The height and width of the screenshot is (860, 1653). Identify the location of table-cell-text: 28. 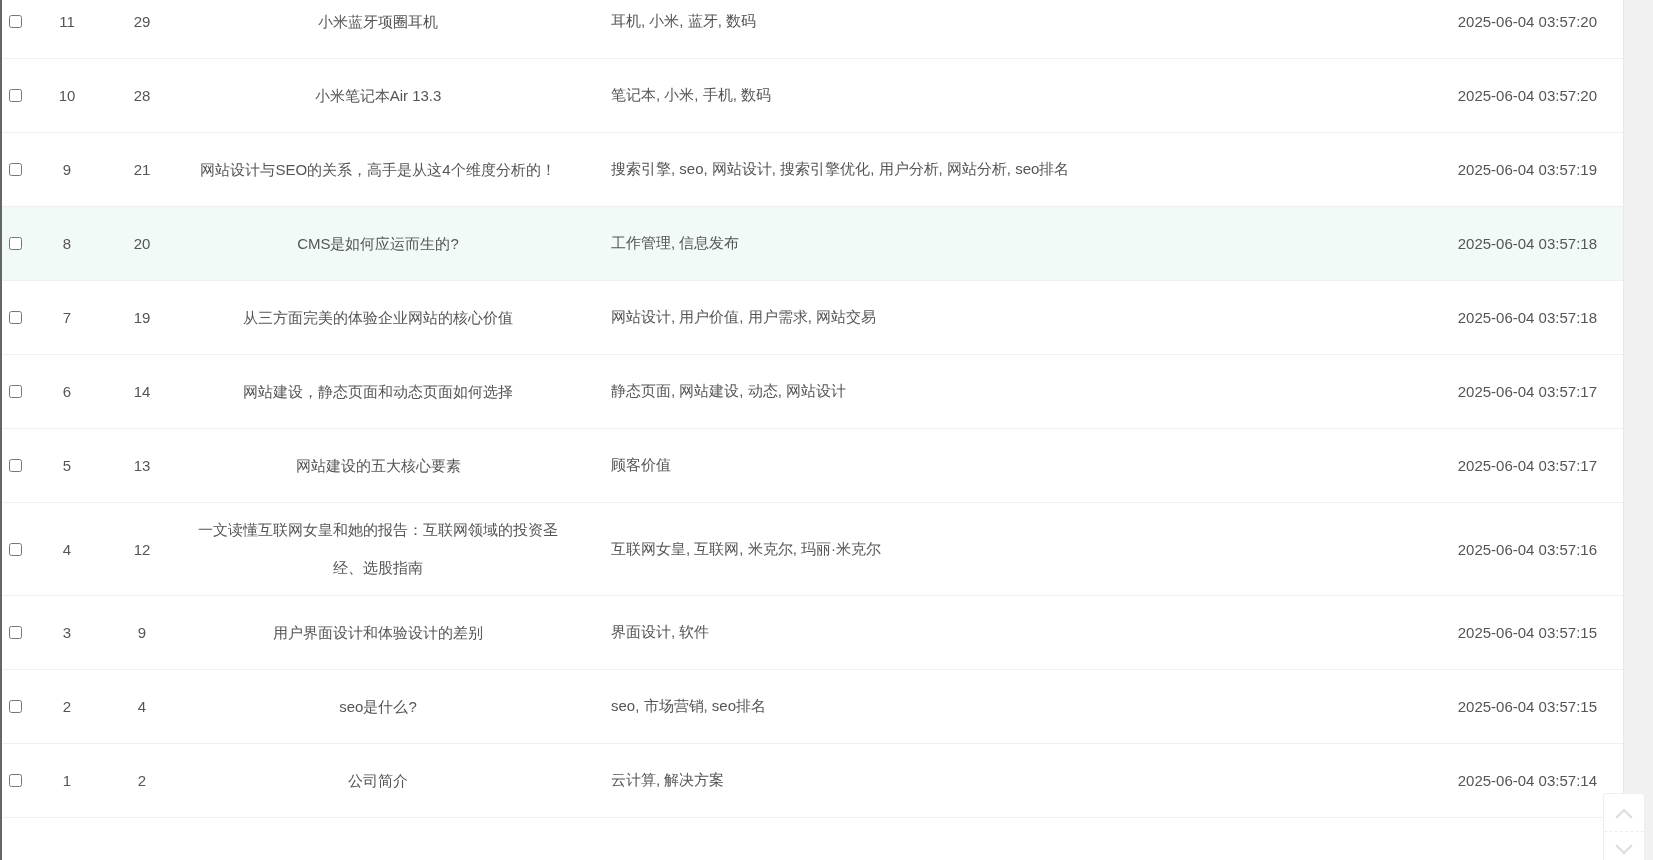
(142, 95).